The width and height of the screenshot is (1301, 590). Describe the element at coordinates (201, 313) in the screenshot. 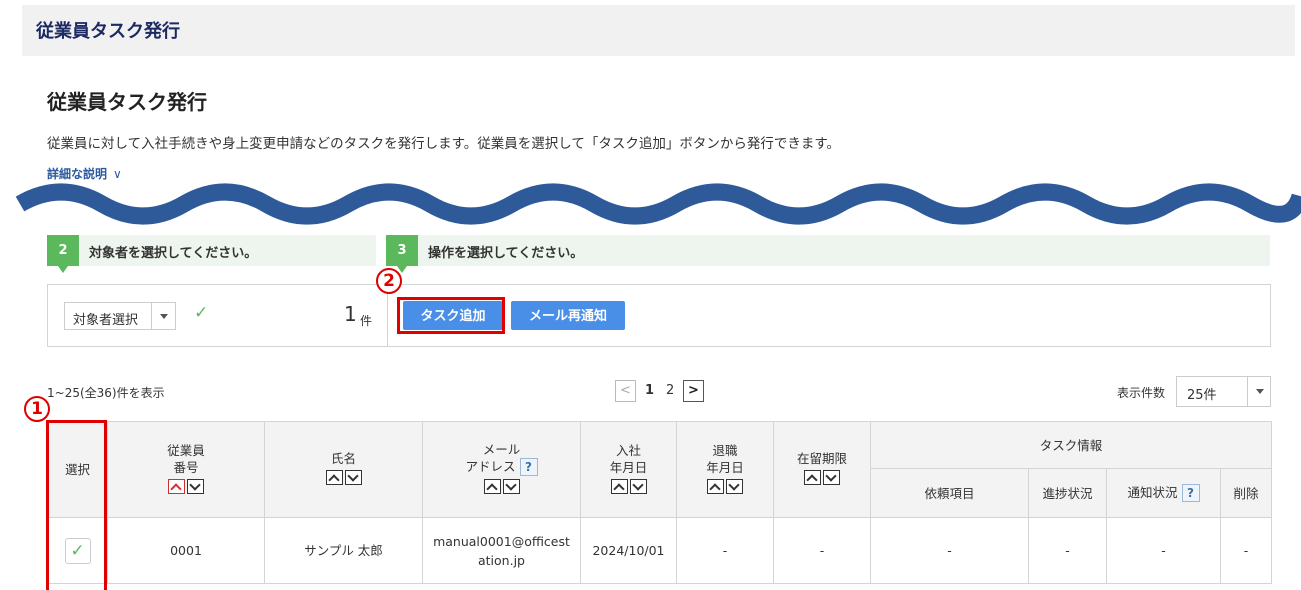

I see `check-icon: ✓` at that location.